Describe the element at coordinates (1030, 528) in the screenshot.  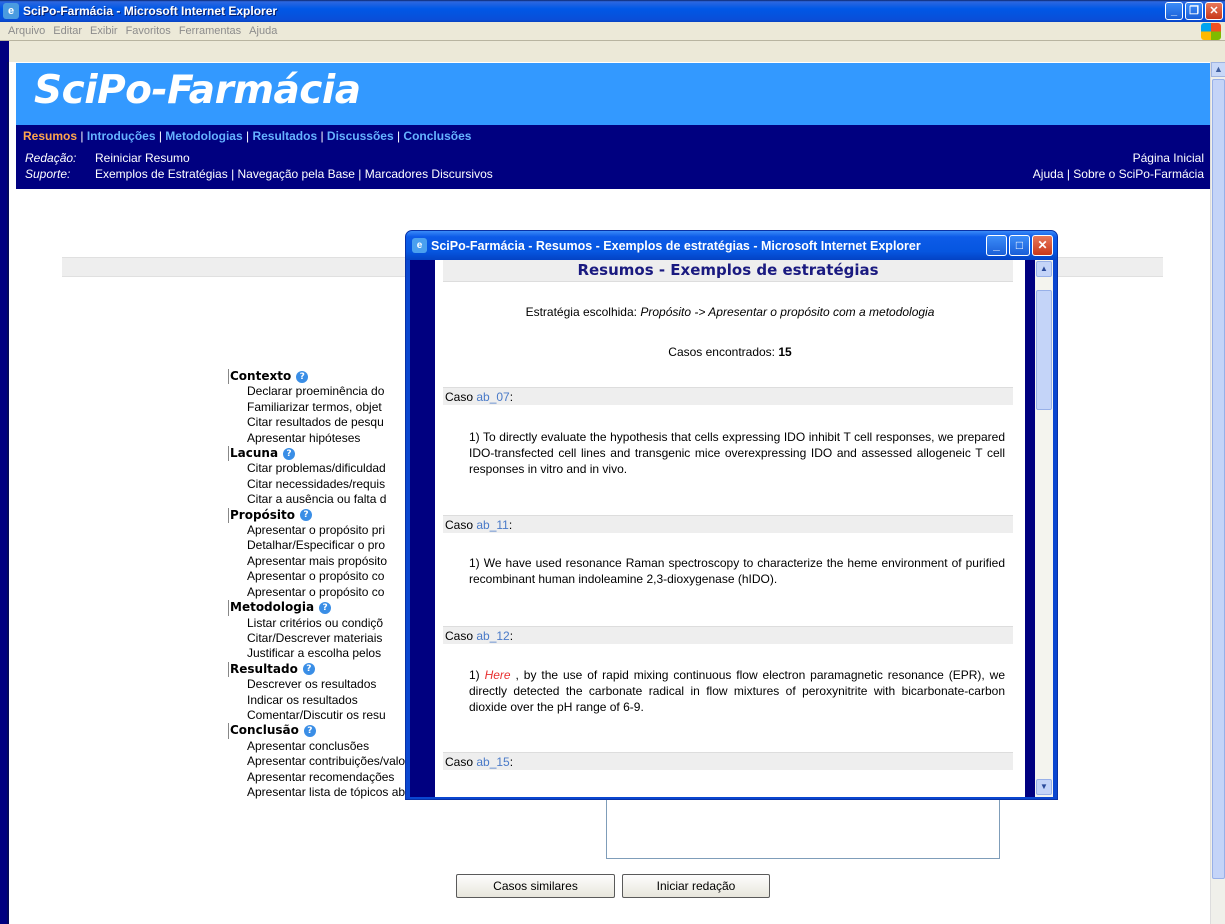
I see `popup-right-frame` at that location.